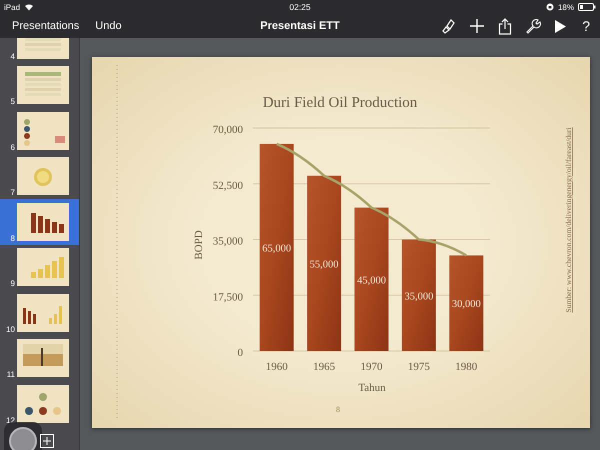  What do you see at coordinates (10, 329) in the screenshot?
I see `slide-number: 10` at bounding box center [10, 329].